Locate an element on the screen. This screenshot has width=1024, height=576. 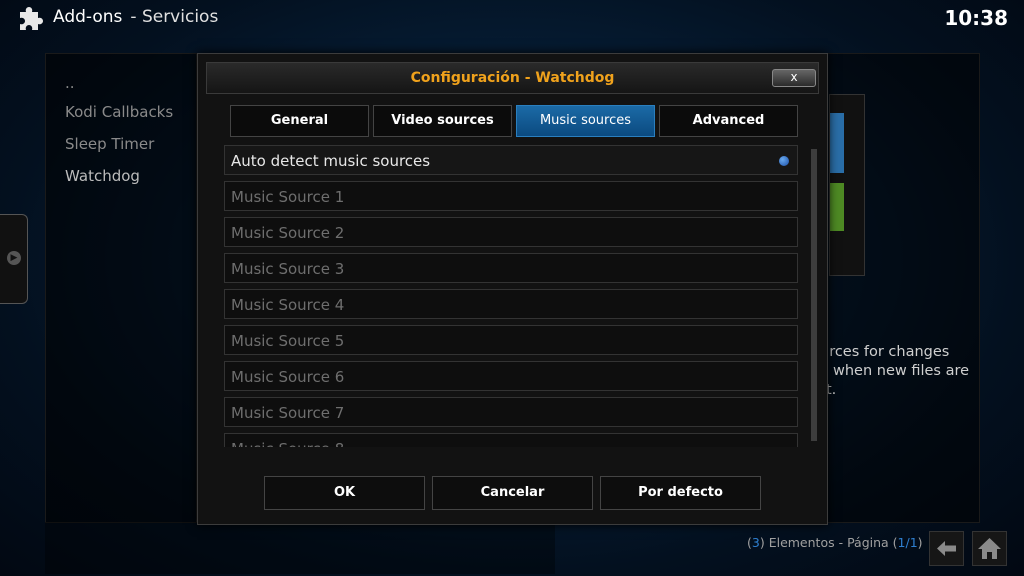
settings-scrollbar is located at coordinates (814, 295).